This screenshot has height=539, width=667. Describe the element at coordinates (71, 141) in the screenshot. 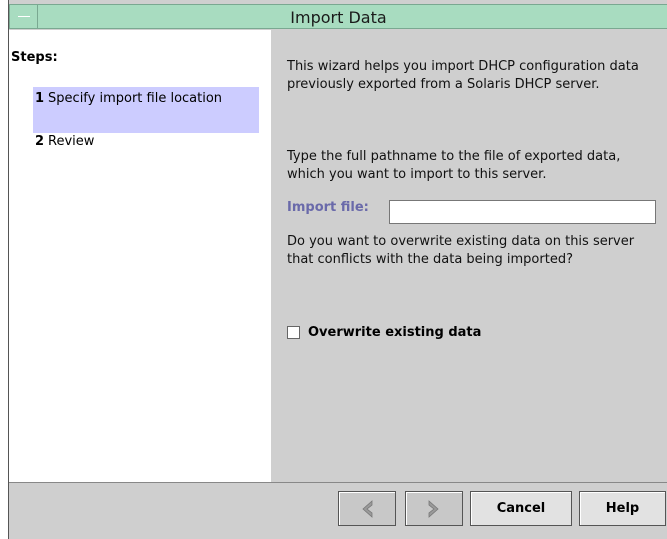

I see `step-label: Review` at that location.